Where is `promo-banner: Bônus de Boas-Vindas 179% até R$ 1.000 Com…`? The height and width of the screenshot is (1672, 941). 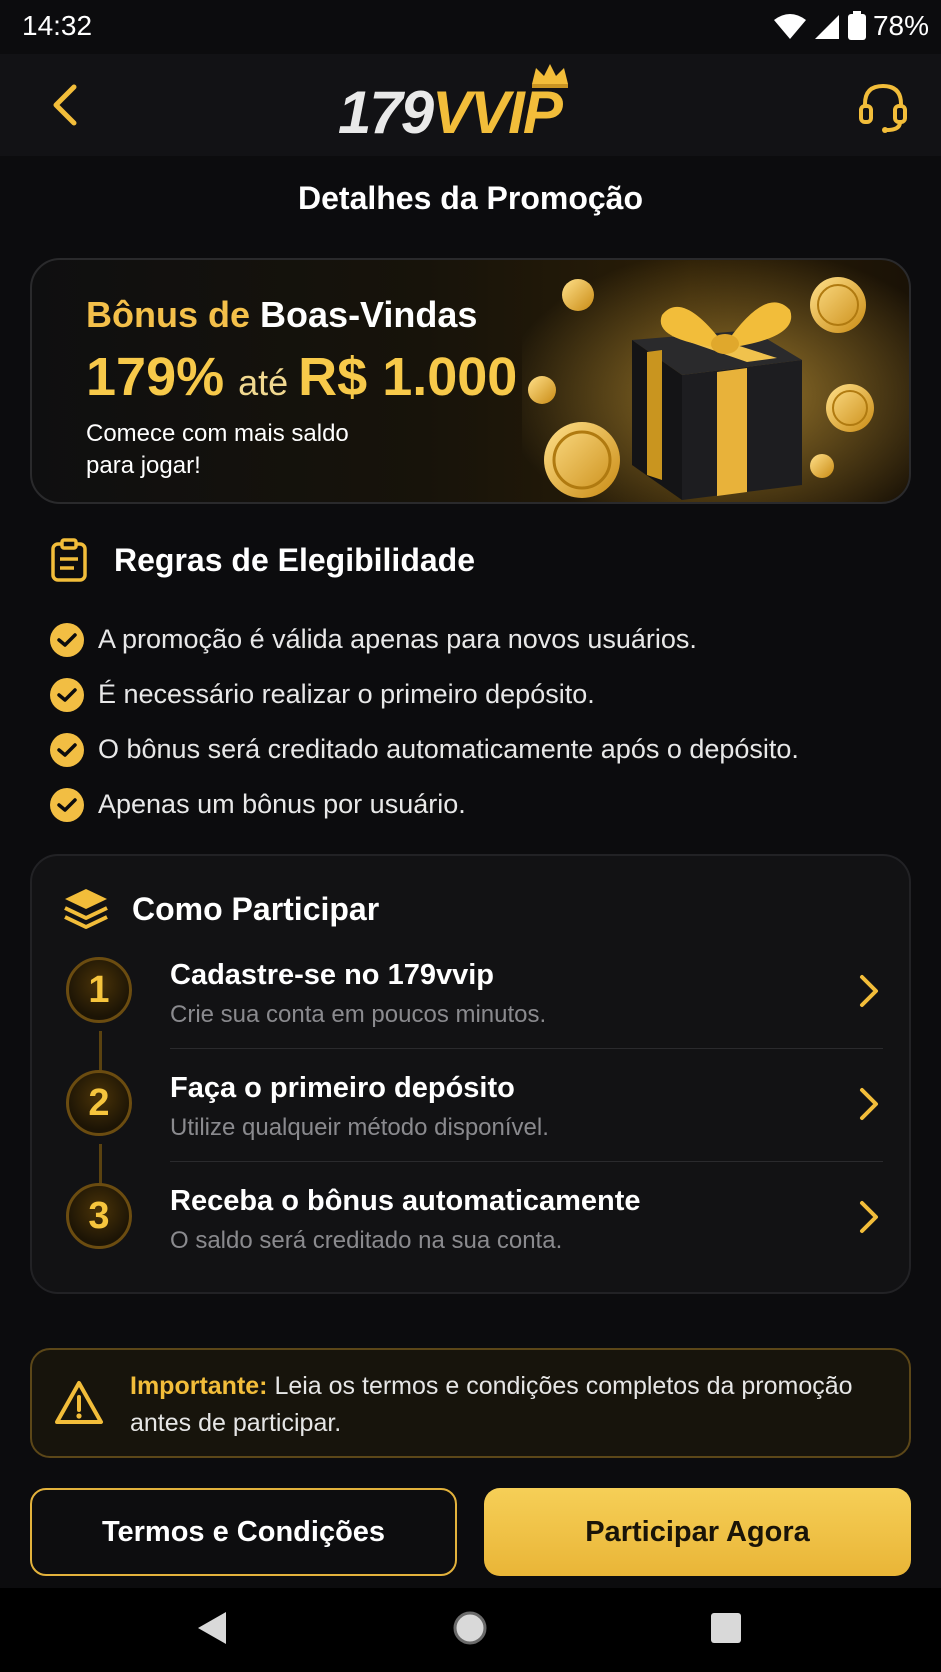 promo-banner: Bônus de Boas-Vindas 179% até R$ 1.000 Com… is located at coordinates (470, 381).